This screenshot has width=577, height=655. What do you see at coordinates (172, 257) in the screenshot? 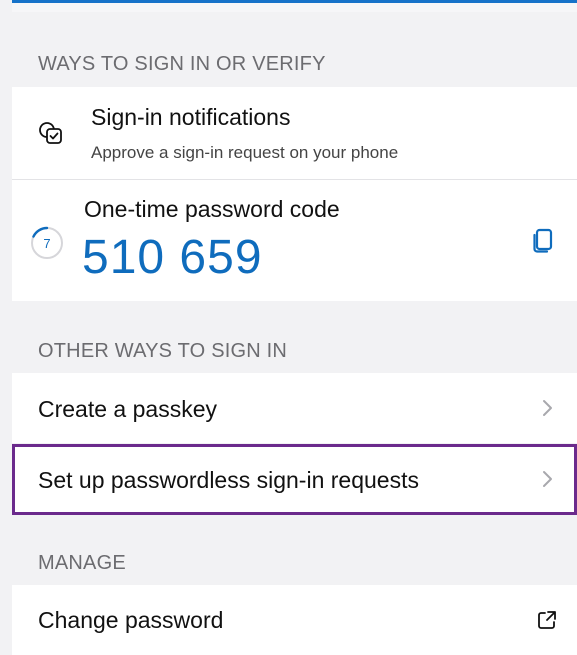
I see `otp-code: 510 659` at bounding box center [172, 257].